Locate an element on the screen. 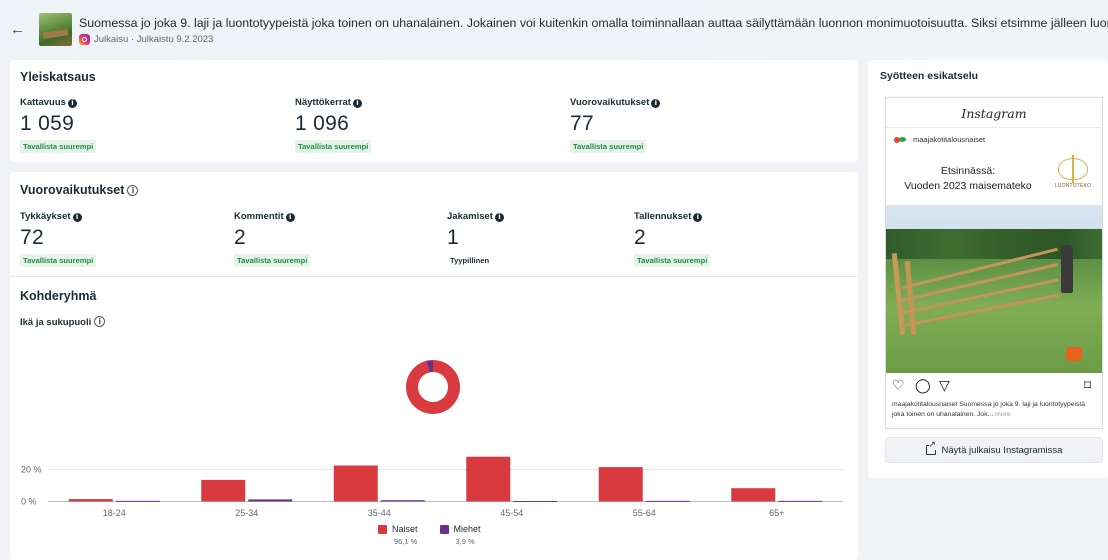 This screenshot has width=1108, height=560. person-figure is located at coordinates (1067, 269).